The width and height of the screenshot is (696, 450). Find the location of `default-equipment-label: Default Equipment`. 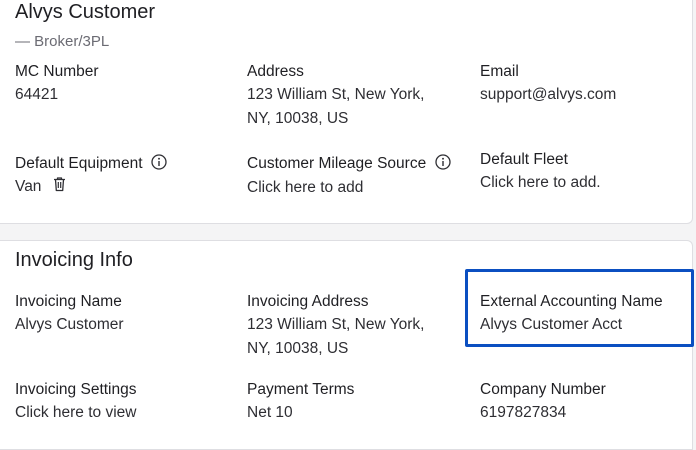

default-equipment-label: Default Equipment is located at coordinates (91, 164).